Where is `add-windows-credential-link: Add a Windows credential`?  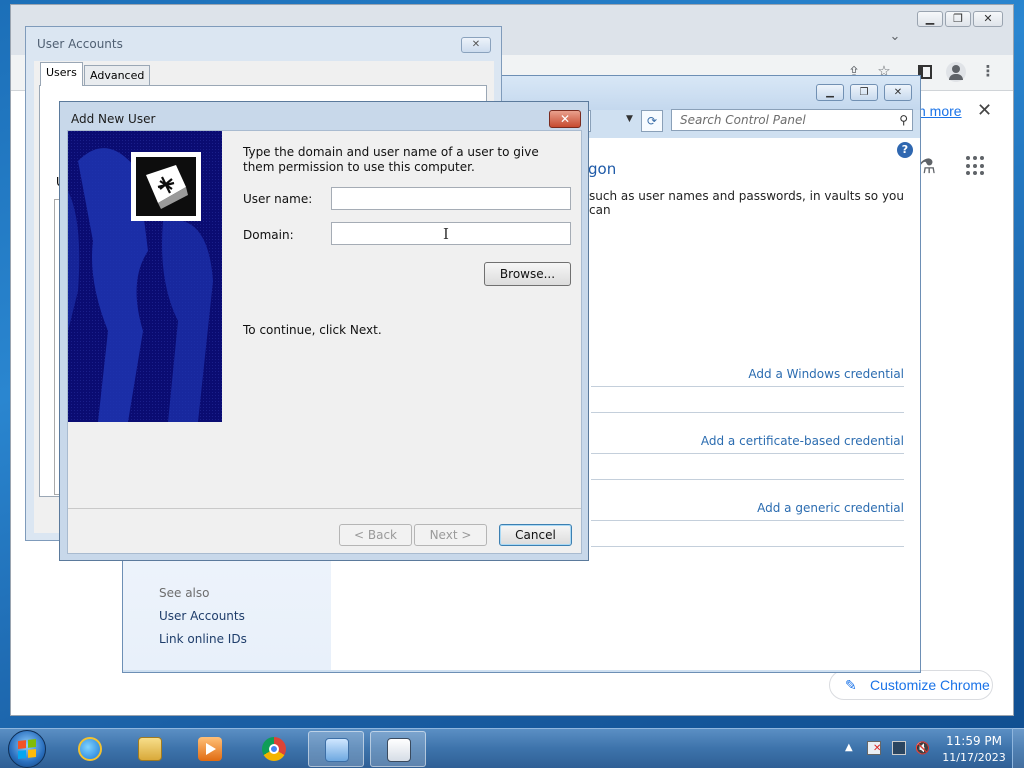
add-windows-credential-link: Add a Windows credential is located at coordinates (754, 374).